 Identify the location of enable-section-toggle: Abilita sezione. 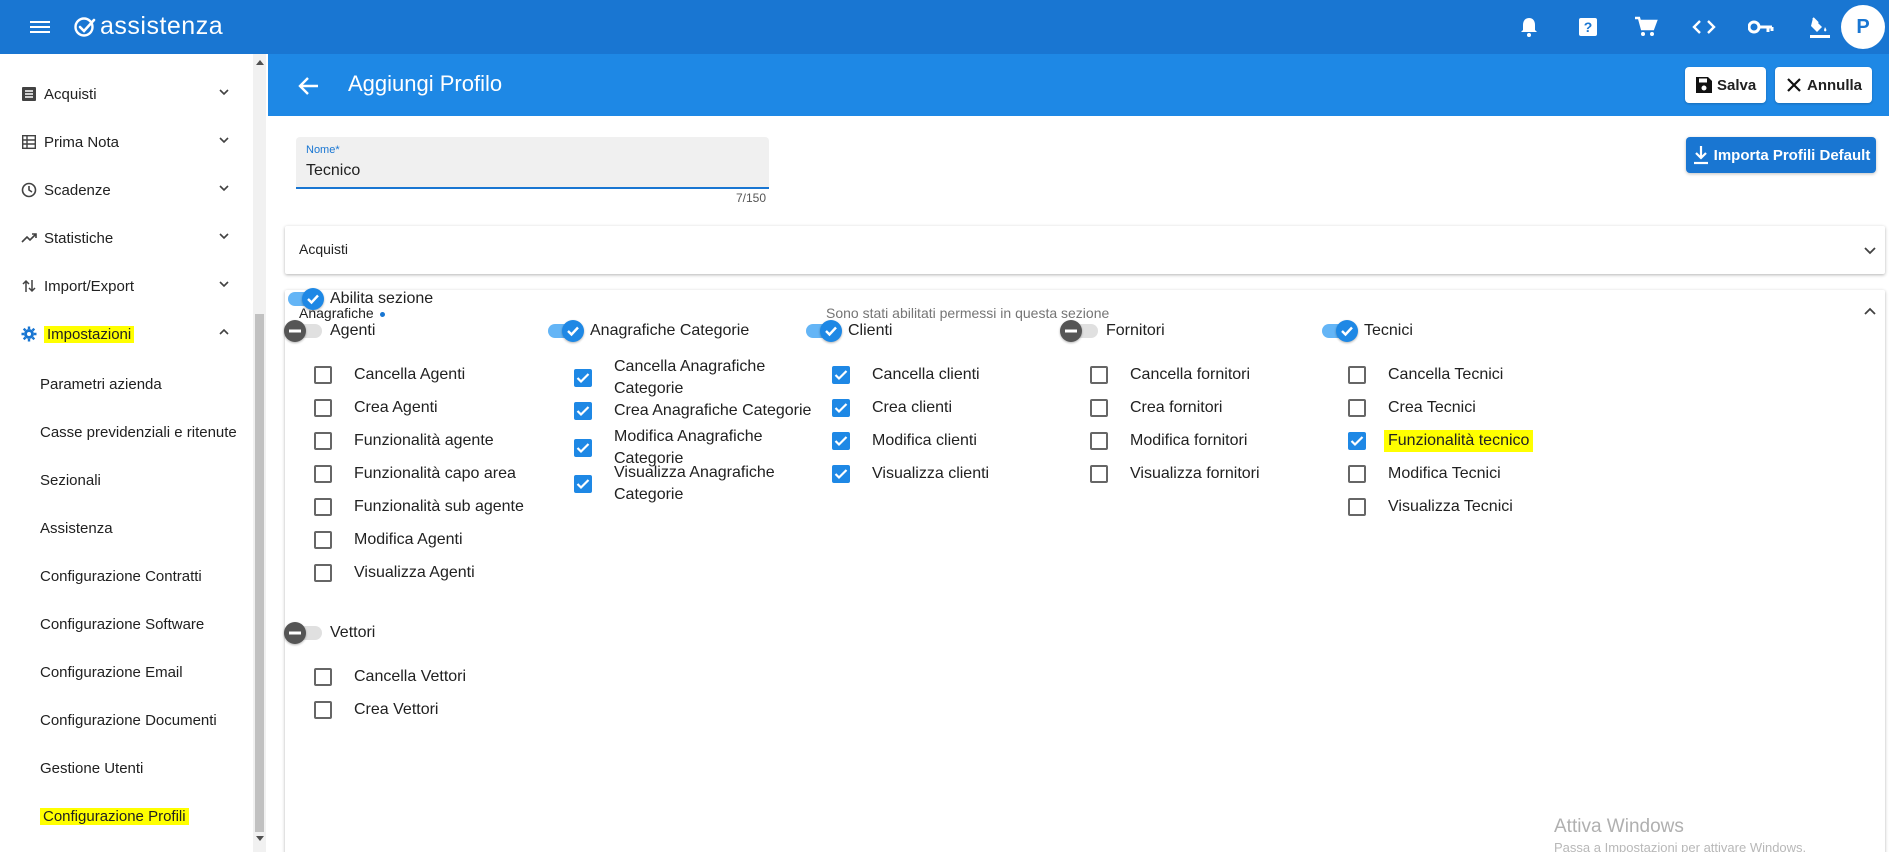
(360, 299).